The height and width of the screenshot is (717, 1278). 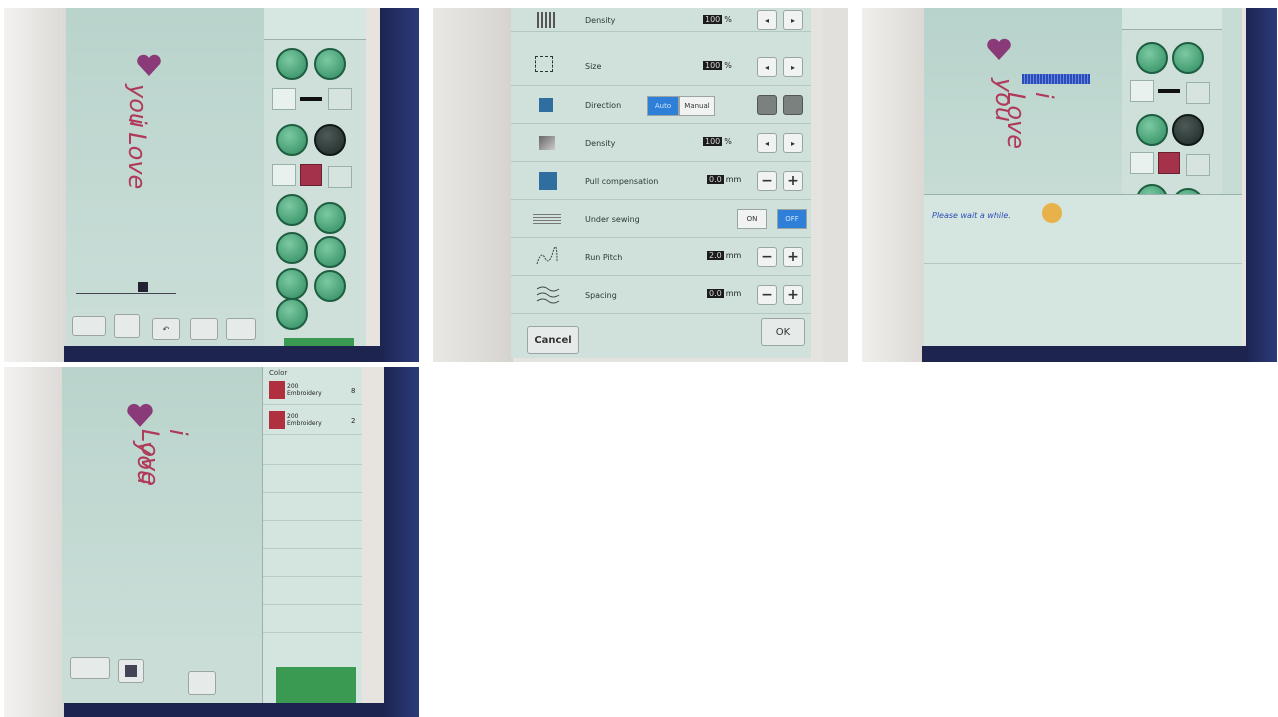 I want to click on pull-compensation-icon, so click(x=548, y=181).